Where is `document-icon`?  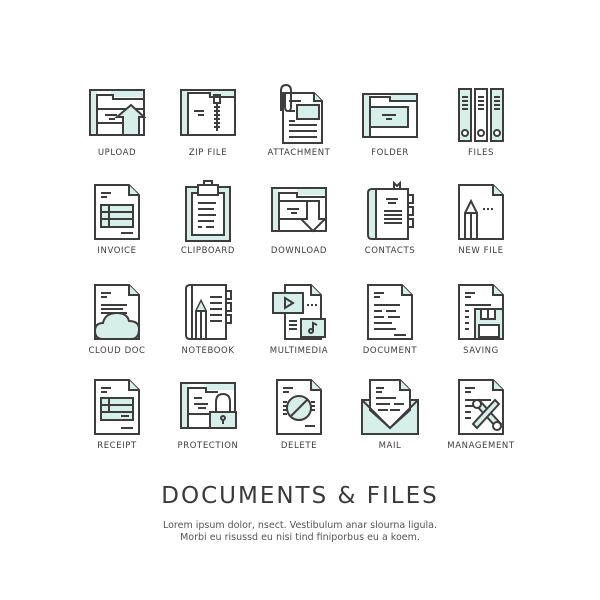 document-icon is located at coordinates (390, 312).